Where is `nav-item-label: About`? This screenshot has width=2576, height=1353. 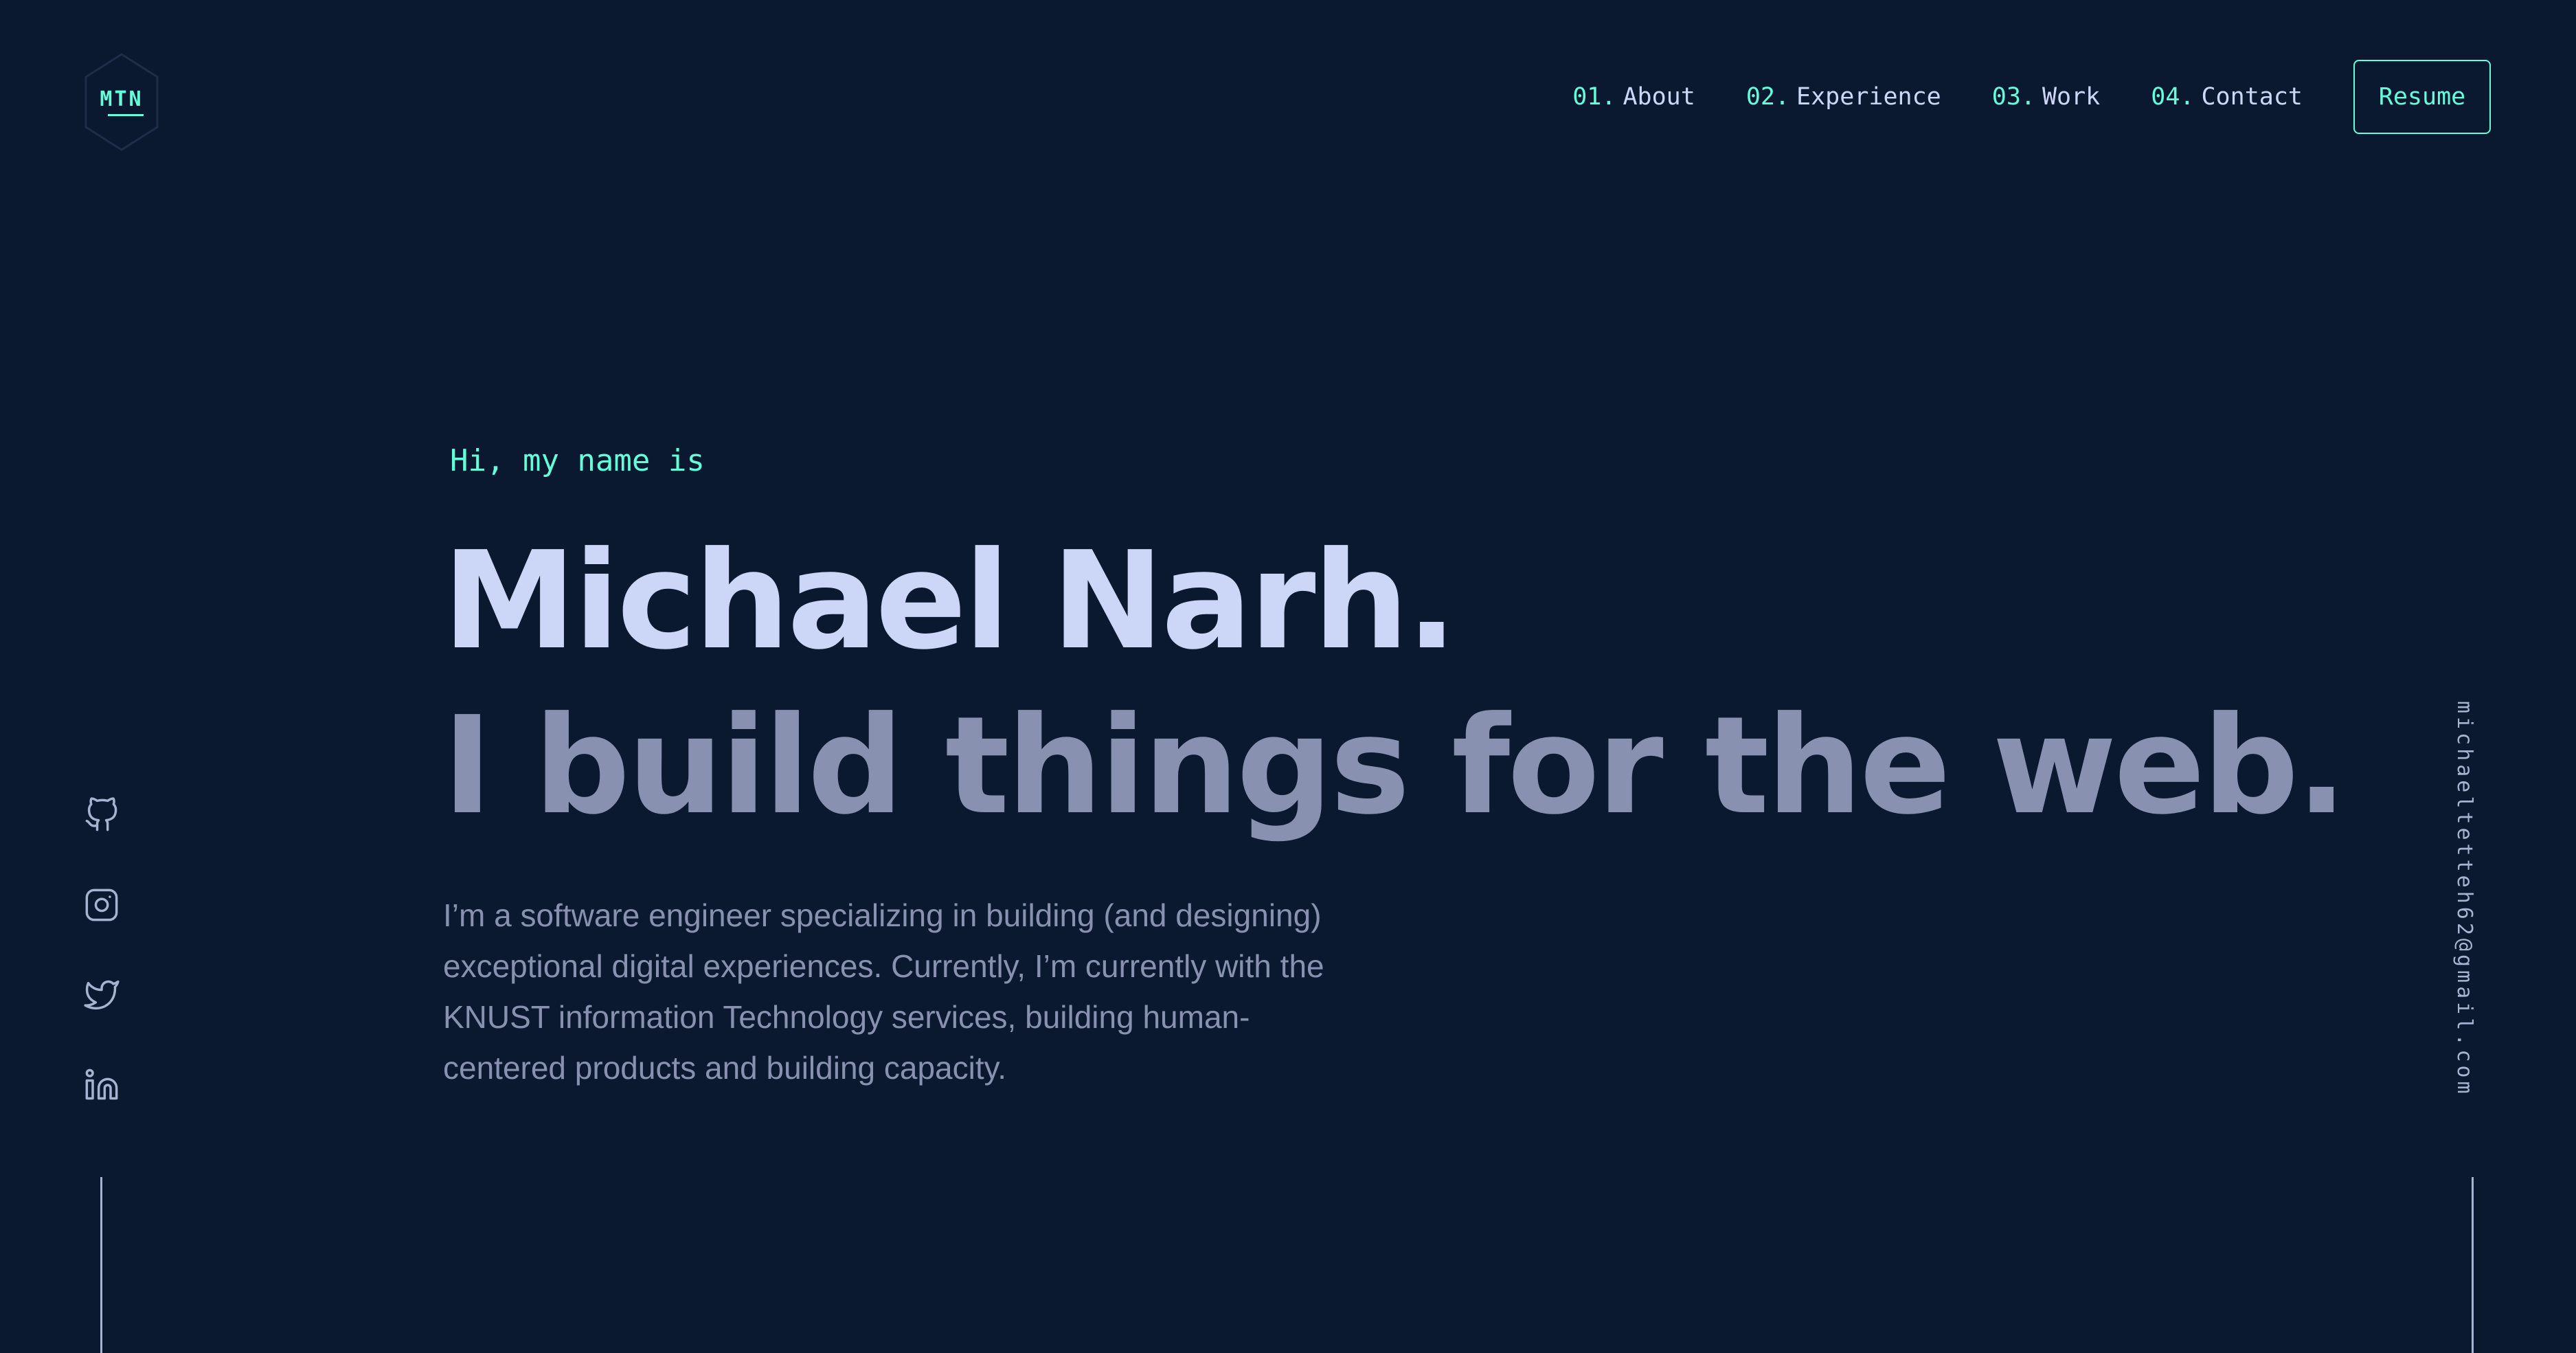 nav-item-label: About is located at coordinates (1659, 97).